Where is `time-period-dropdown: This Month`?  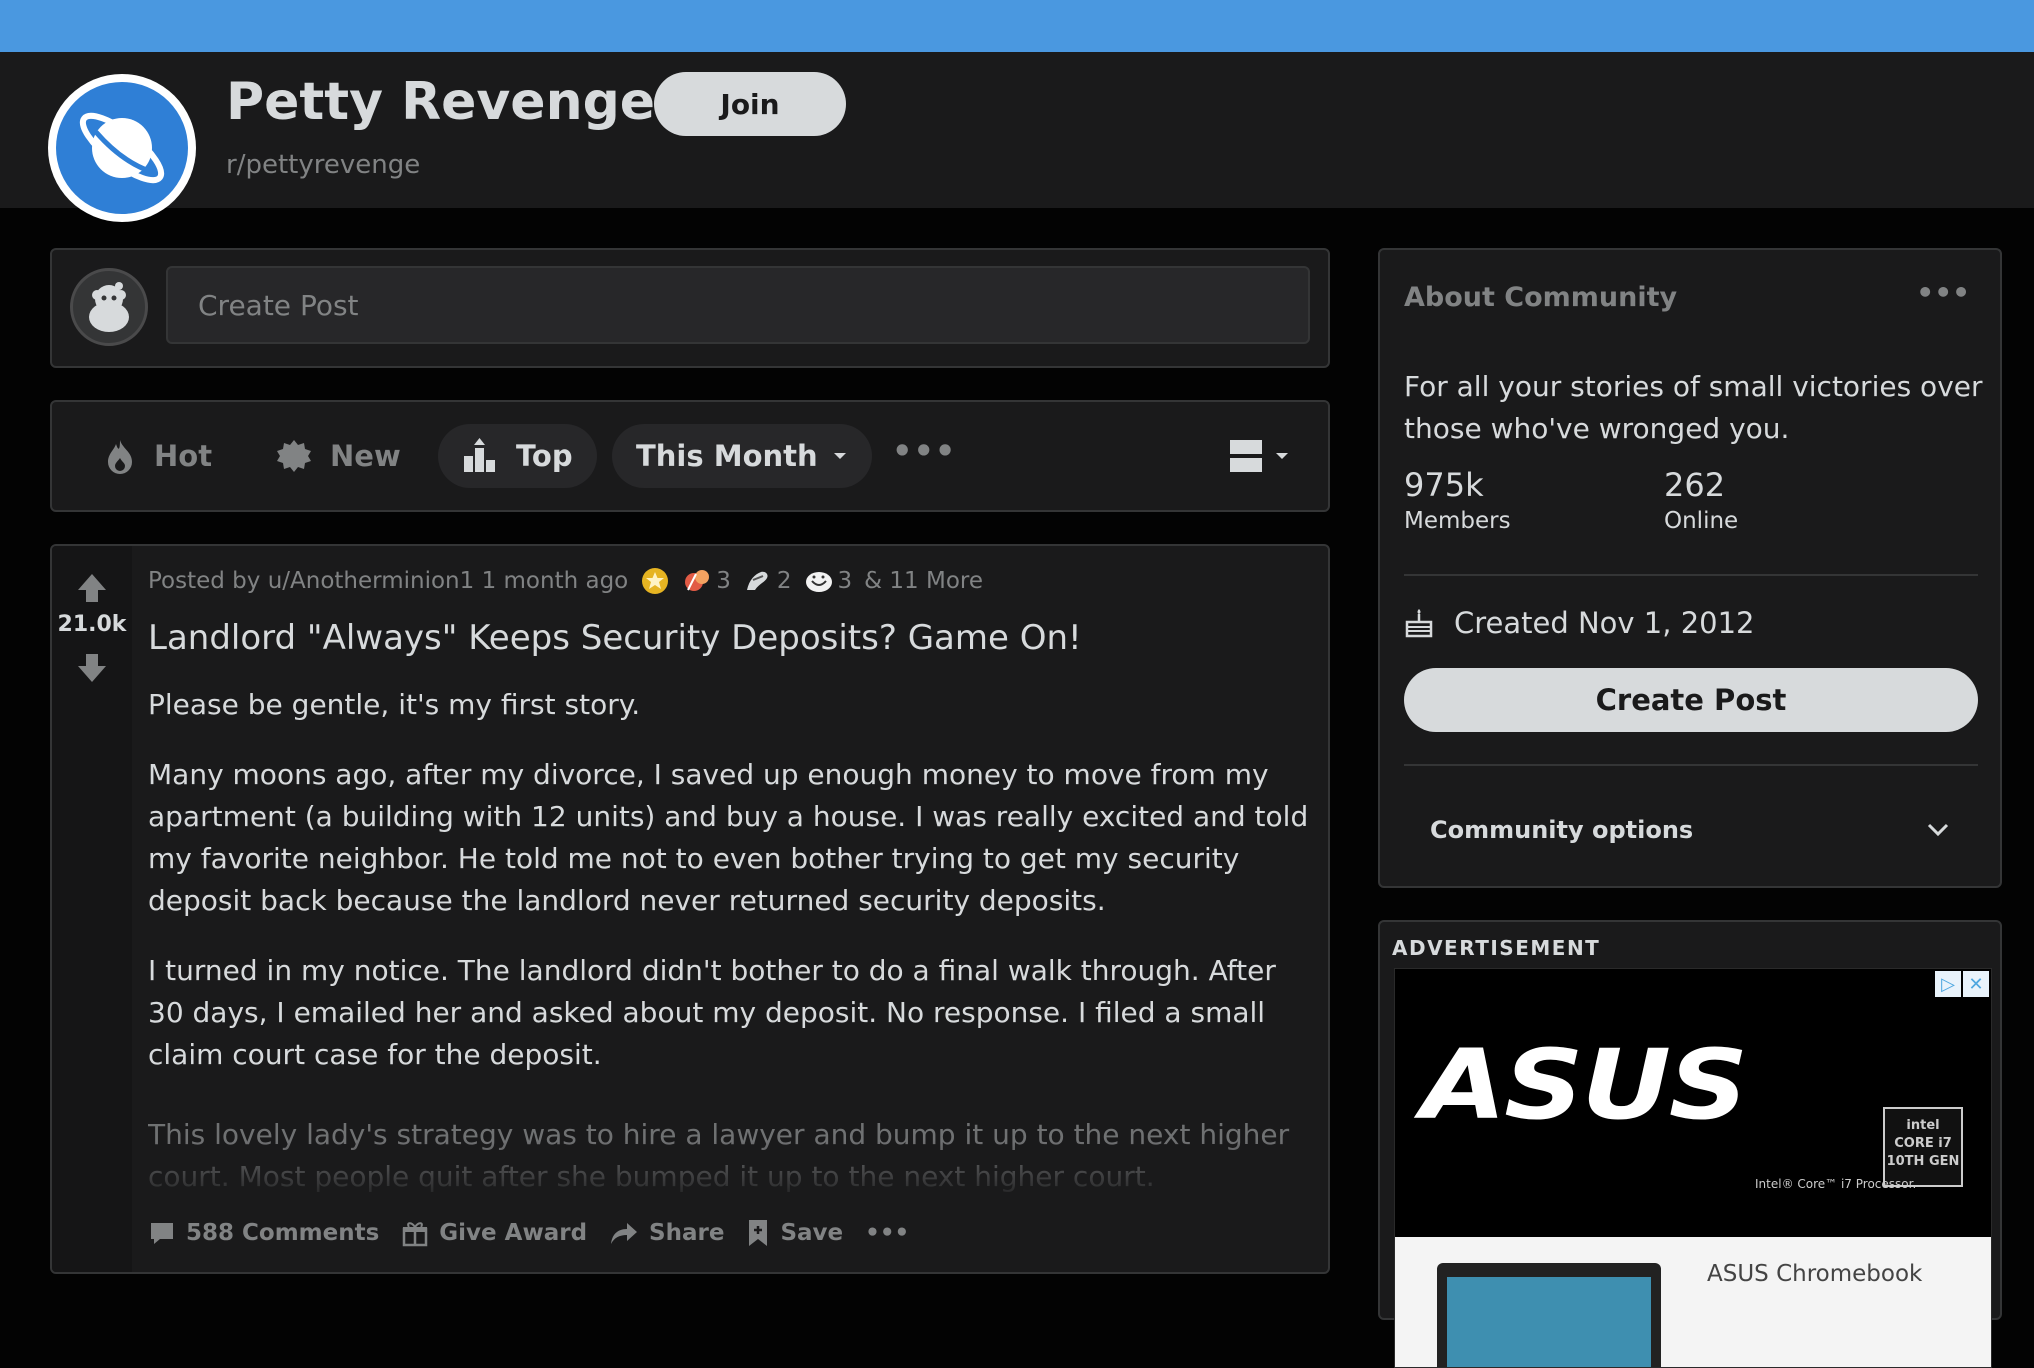
time-period-dropdown: This Month is located at coordinates (742, 456).